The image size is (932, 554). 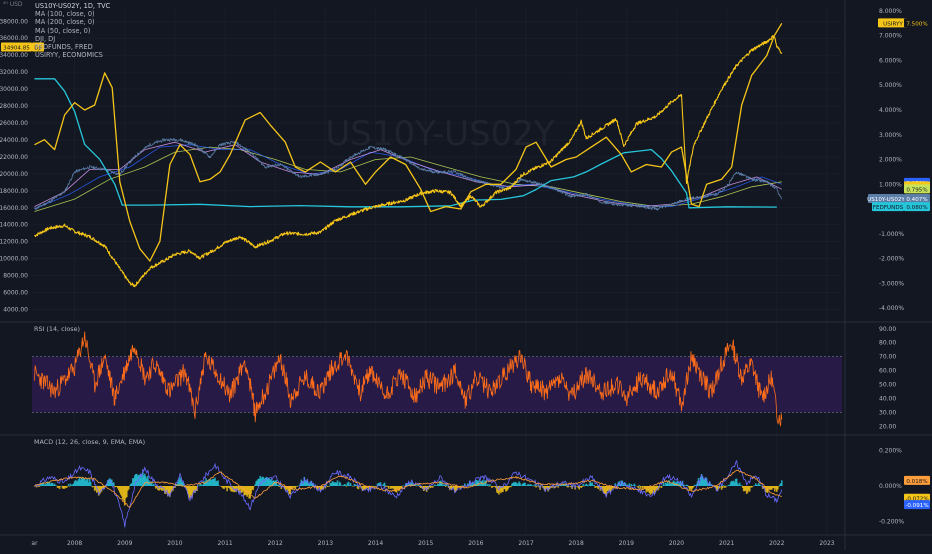 What do you see at coordinates (14, 72) in the screenshot?
I see `left-axis-tick: 32000.00` at bounding box center [14, 72].